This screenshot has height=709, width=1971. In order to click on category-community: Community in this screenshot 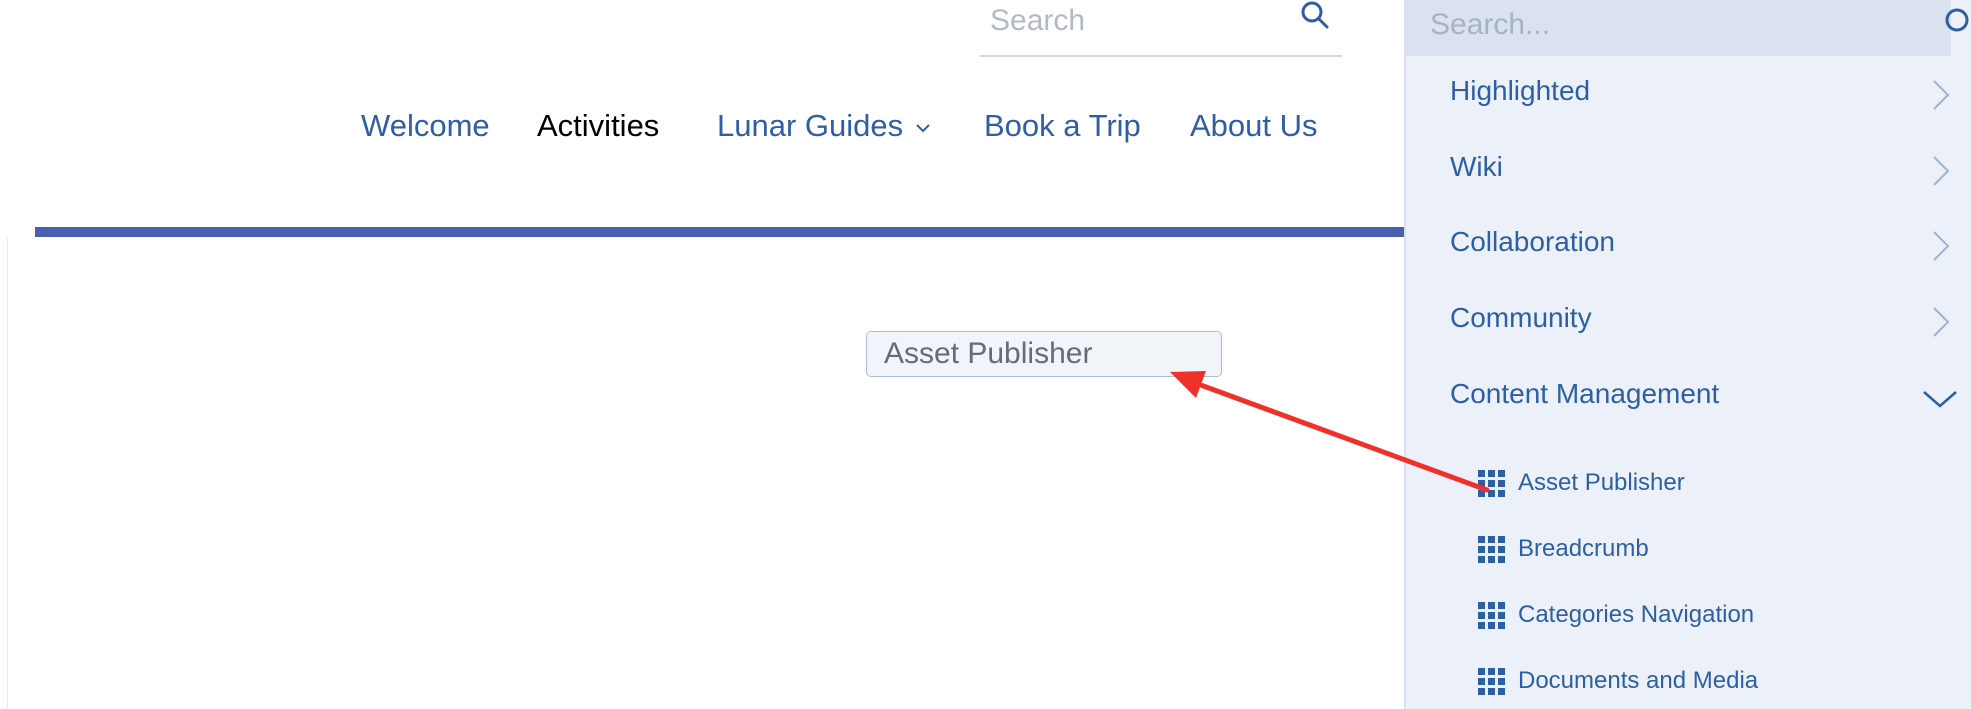, I will do `click(1688, 322)`.